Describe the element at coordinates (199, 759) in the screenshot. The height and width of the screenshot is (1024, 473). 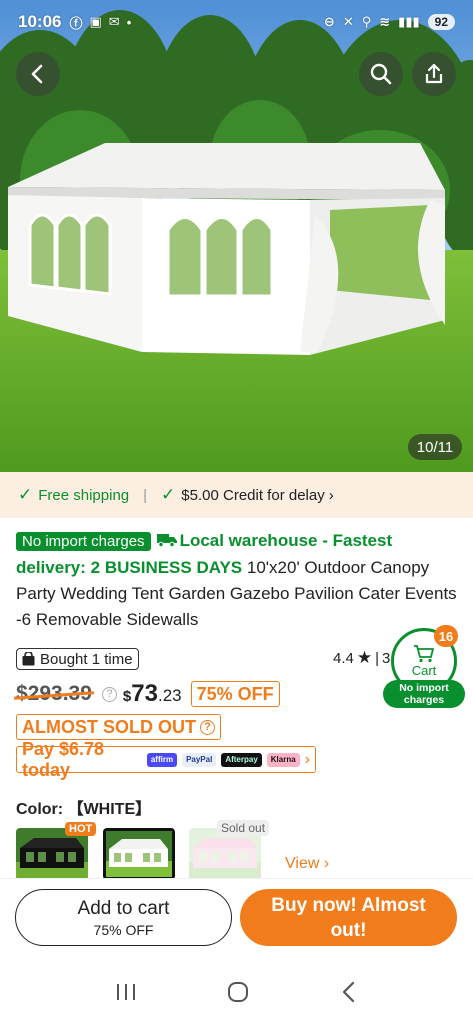
I see `paypal-logo: PayPal` at that location.